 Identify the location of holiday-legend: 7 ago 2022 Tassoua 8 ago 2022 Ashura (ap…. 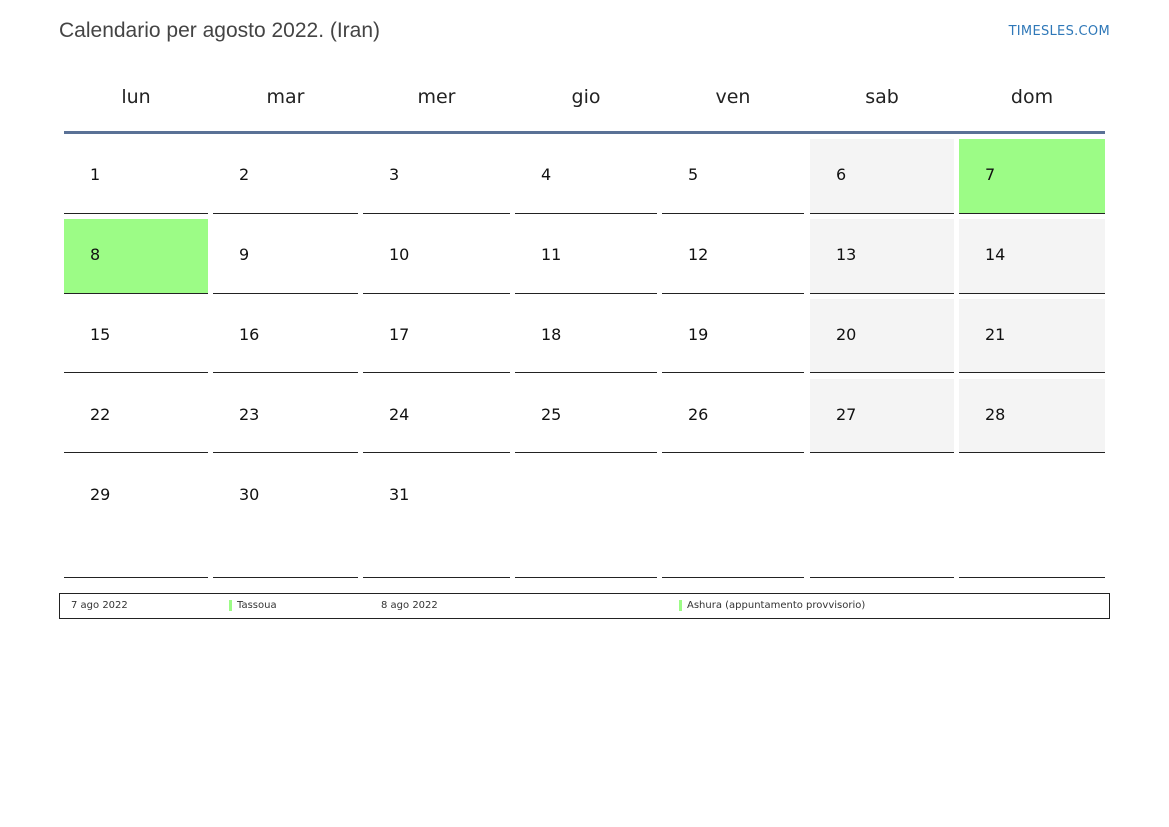
(584, 606).